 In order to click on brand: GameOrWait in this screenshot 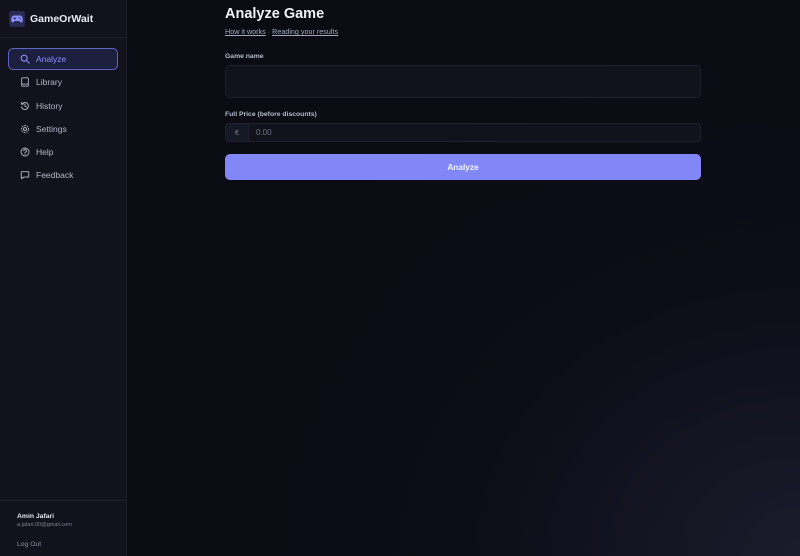, I will do `click(63, 19)`.